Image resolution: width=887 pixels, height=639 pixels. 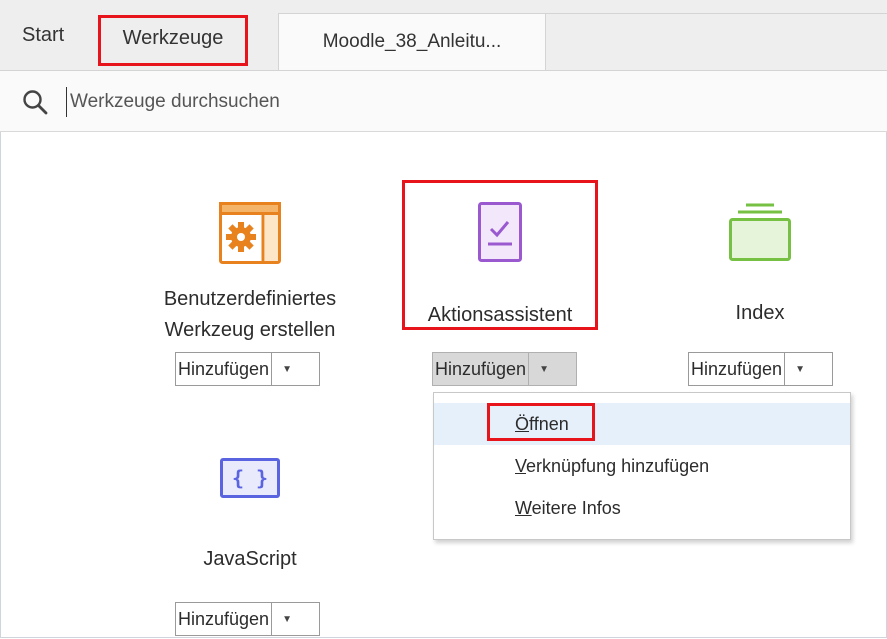 I want to click on tab-werkzeuge-label: Werkzeuge, so click(x=173, y=37).